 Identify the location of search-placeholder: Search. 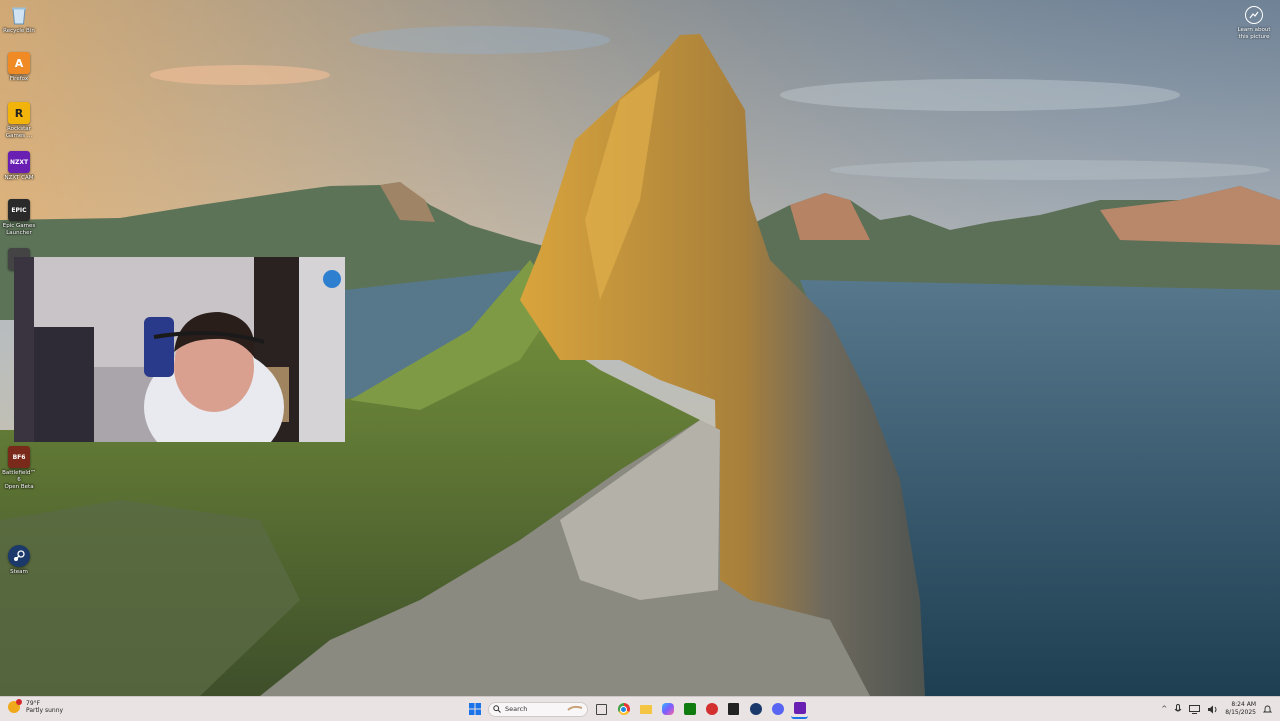
(516, 709).